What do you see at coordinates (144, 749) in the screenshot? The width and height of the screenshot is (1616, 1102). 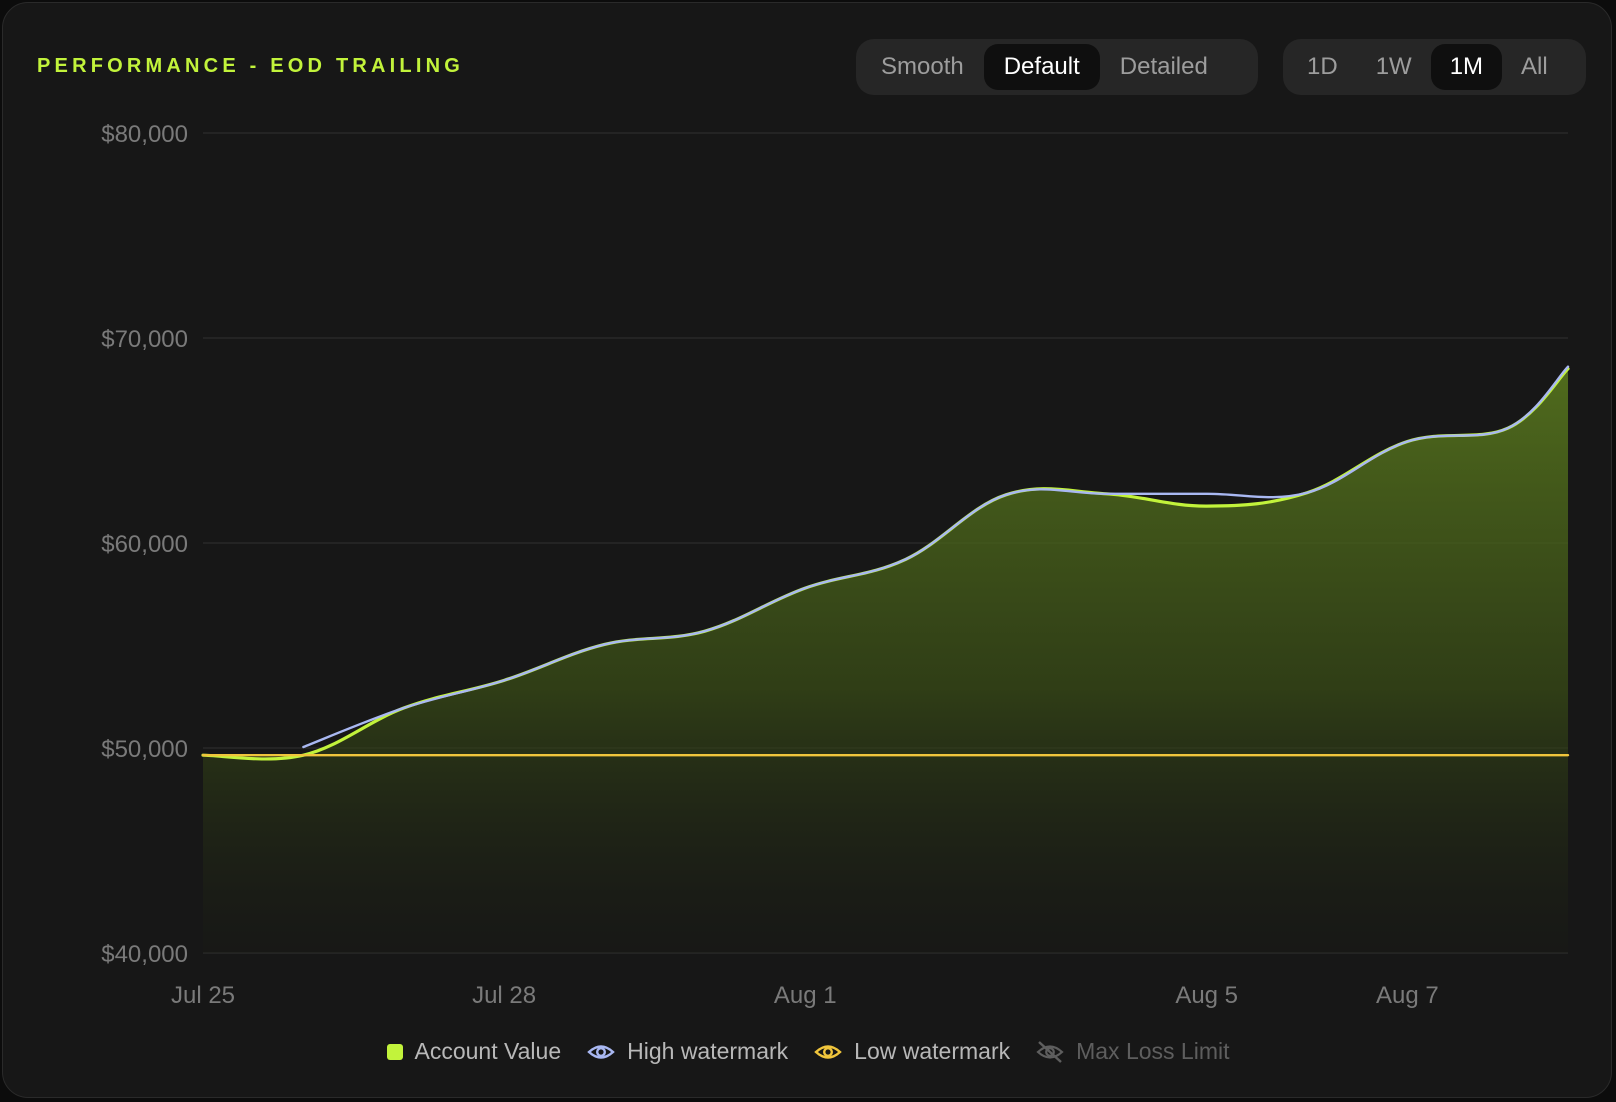 I see `y-tick-label: $50,000` at bounding box center [144, 749].